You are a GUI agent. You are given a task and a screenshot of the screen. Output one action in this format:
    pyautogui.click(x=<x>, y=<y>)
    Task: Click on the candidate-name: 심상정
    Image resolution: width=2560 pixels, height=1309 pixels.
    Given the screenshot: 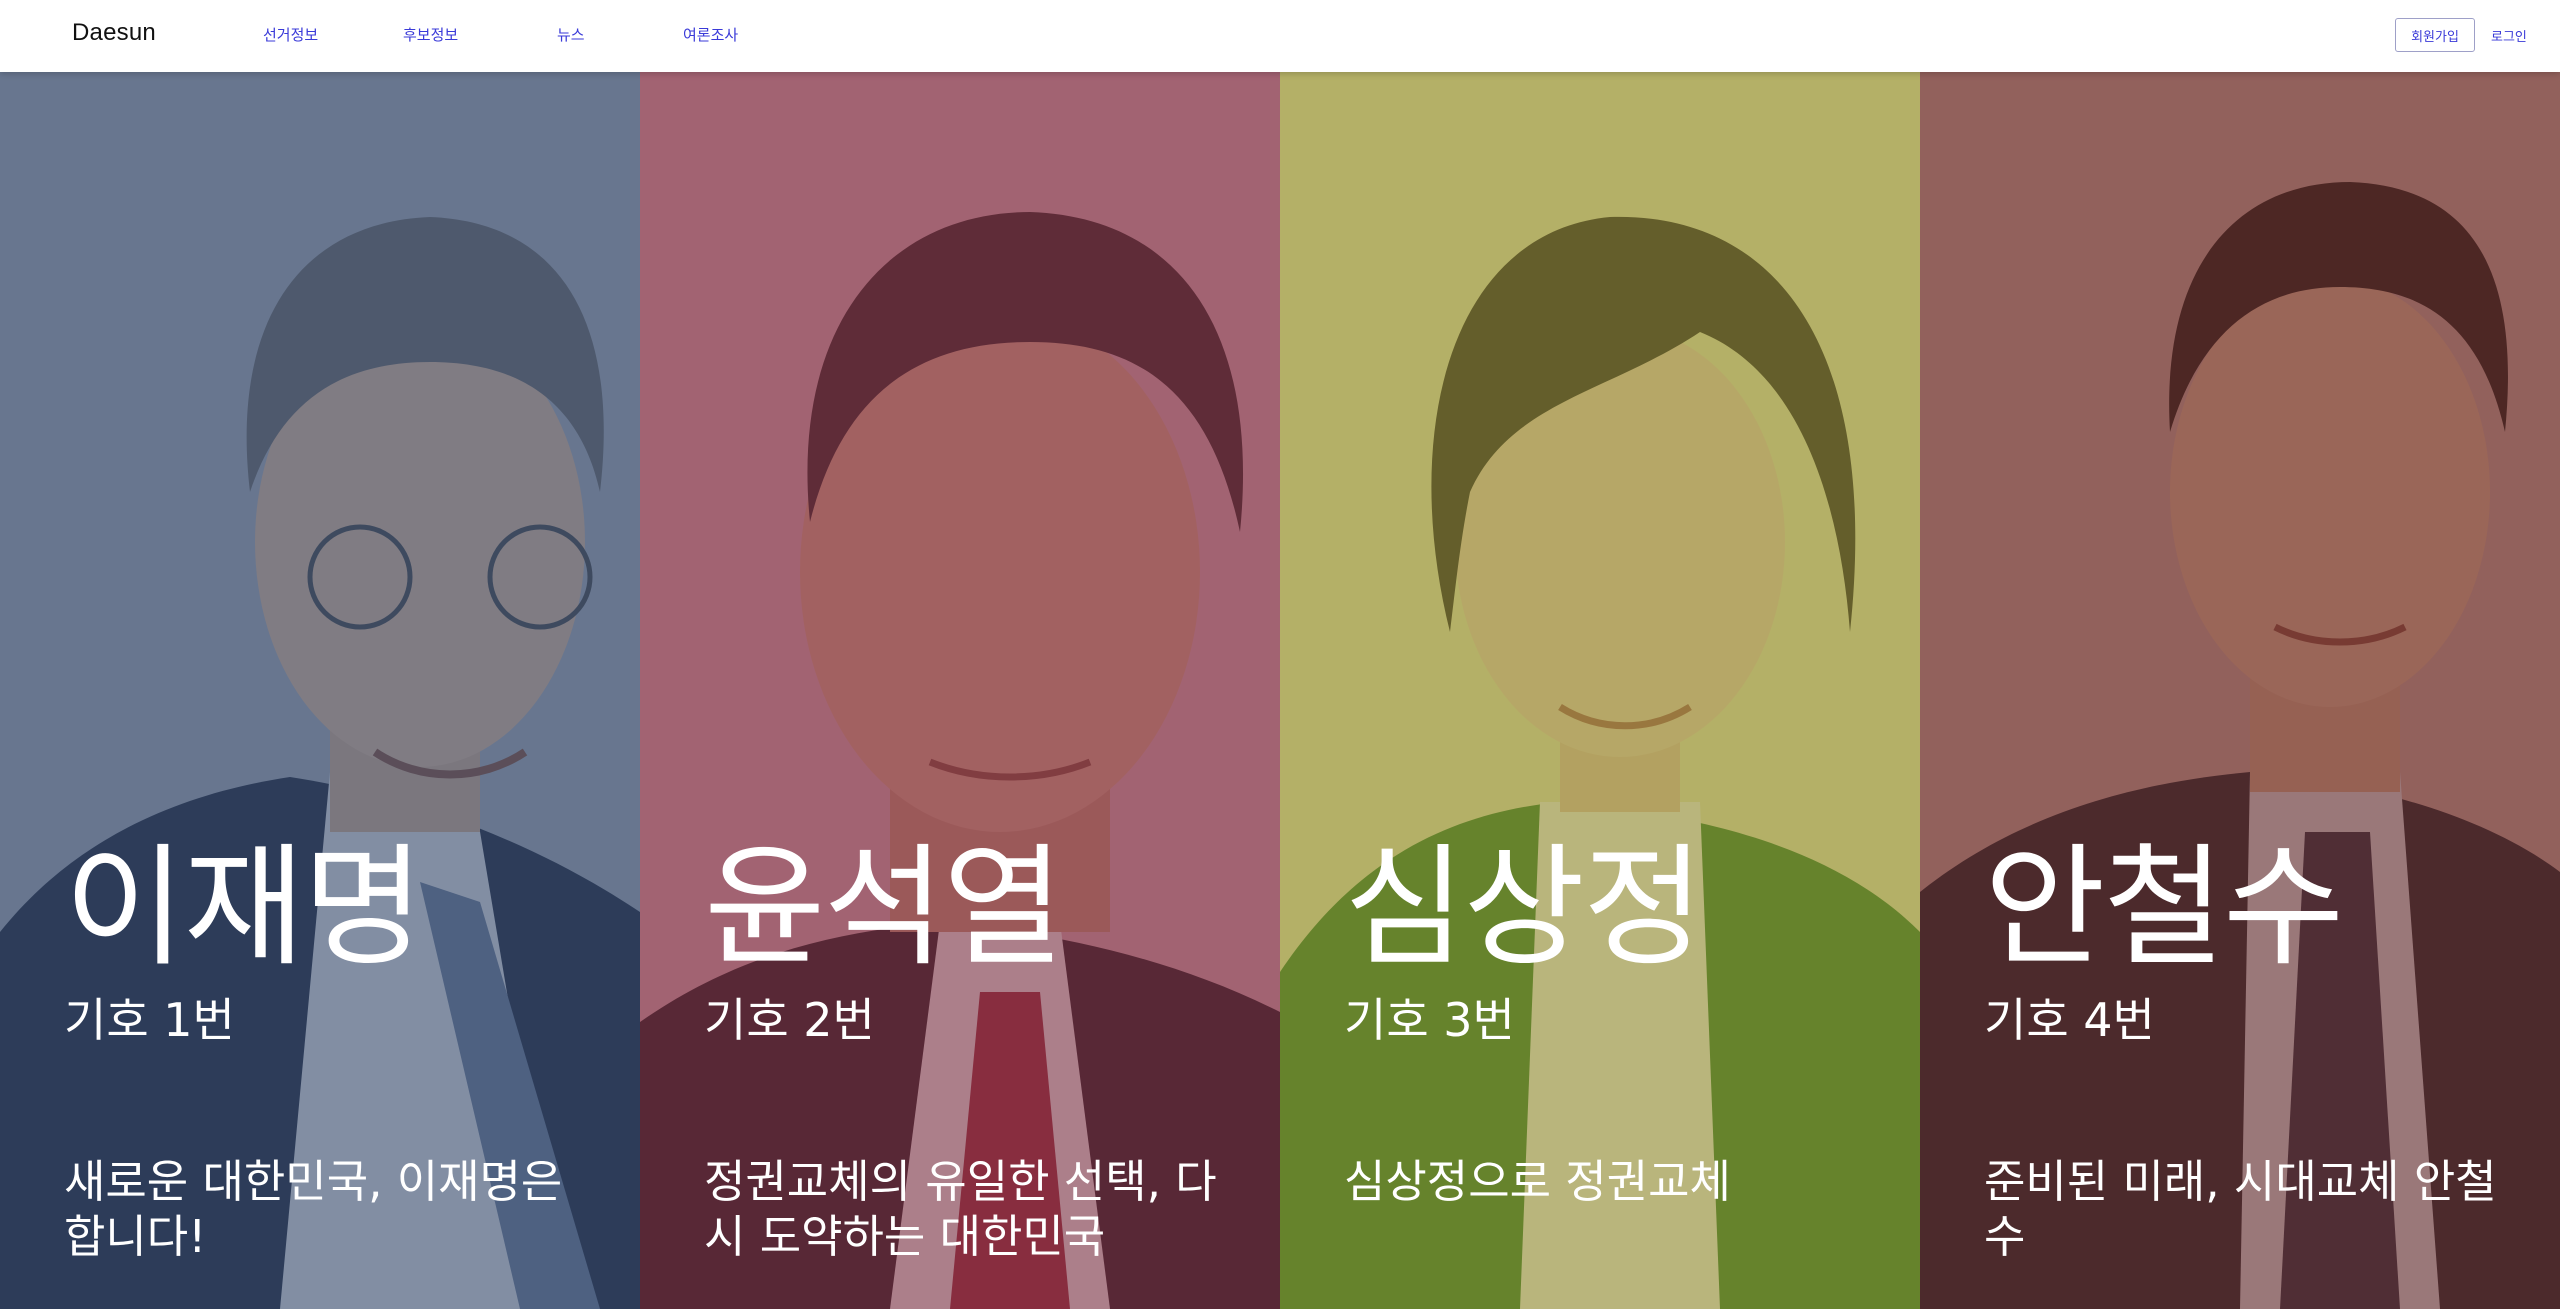 What is the action you would take?
    pyautogui.click(x=1524, y=908)
    